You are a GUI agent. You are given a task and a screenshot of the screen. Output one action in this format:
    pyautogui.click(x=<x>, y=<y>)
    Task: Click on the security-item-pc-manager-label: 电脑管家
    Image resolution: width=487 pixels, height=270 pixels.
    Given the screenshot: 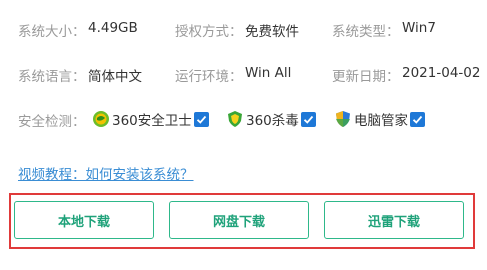 What is the action you would take?
    pyautogui.click(x=381, y=121)
    